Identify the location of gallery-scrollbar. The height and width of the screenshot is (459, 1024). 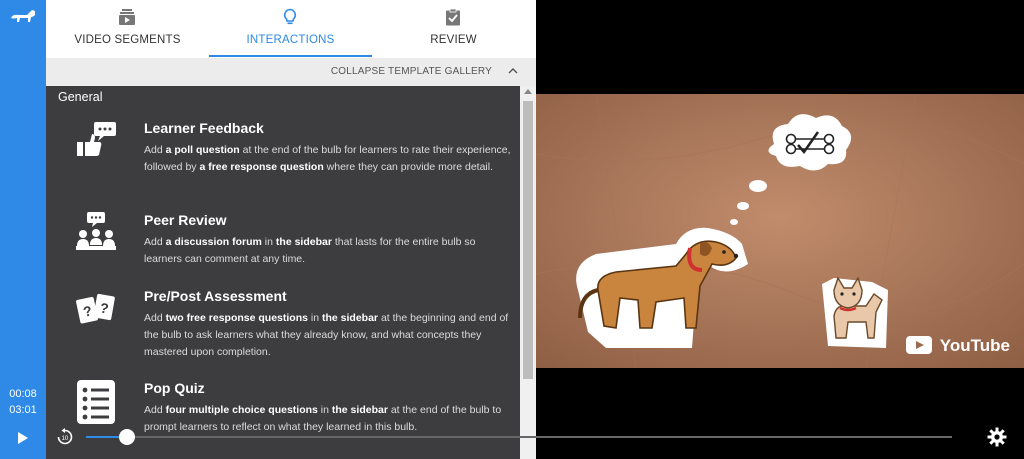
(528, 272).